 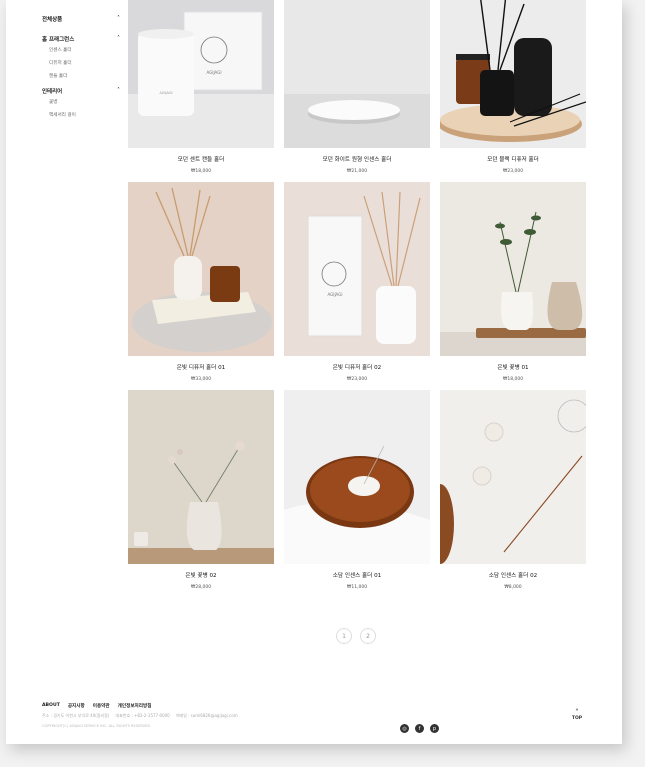 I want to click on product-image: AGIJAGI AGIJAGI, so click(x=201, y=74).